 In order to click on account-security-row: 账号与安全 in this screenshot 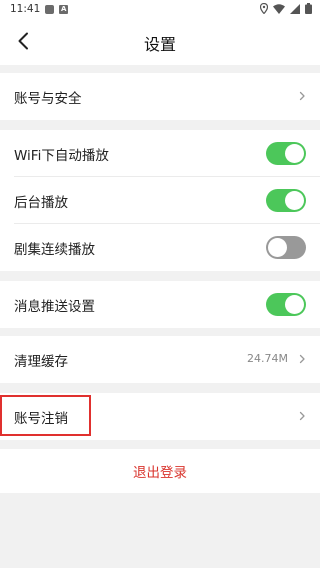, I will do `click(160, 96)`.